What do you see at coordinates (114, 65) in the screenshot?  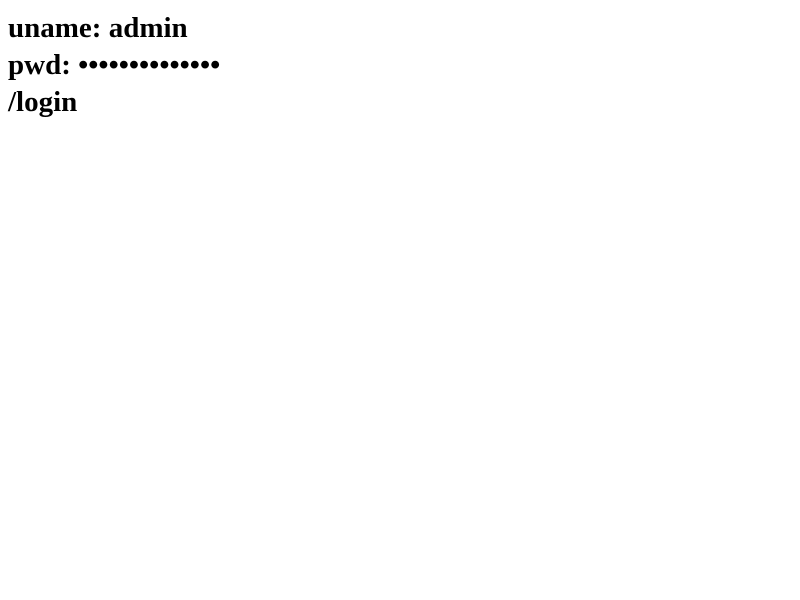 I see `password-line: pwd: ••••••••••••••` at bounding box center [114, 65].